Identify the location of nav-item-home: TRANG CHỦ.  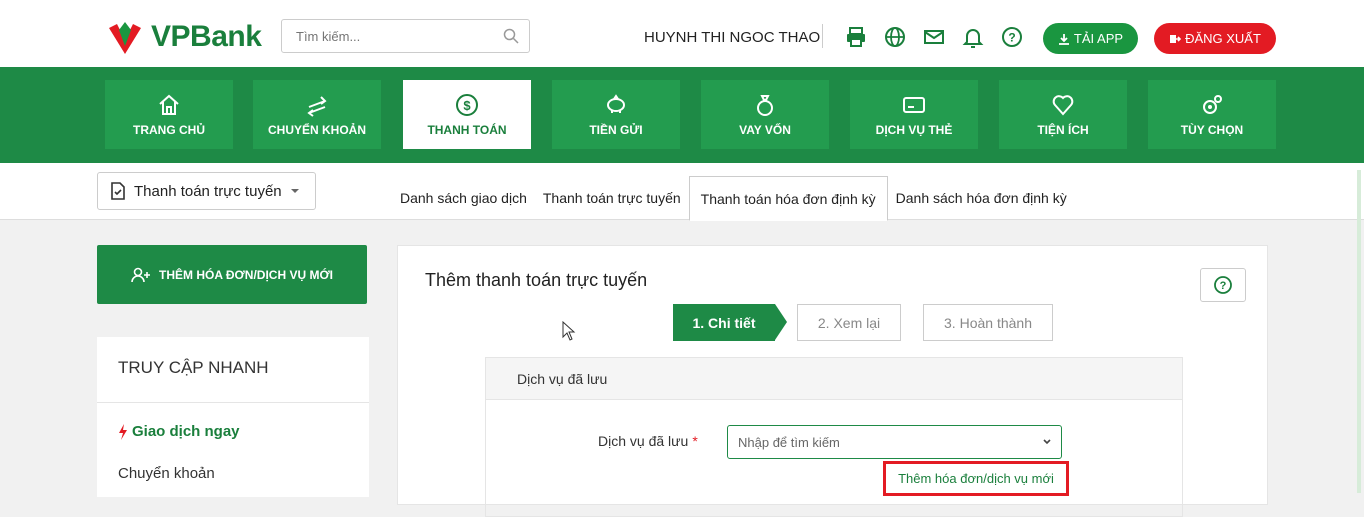
(169, 114).